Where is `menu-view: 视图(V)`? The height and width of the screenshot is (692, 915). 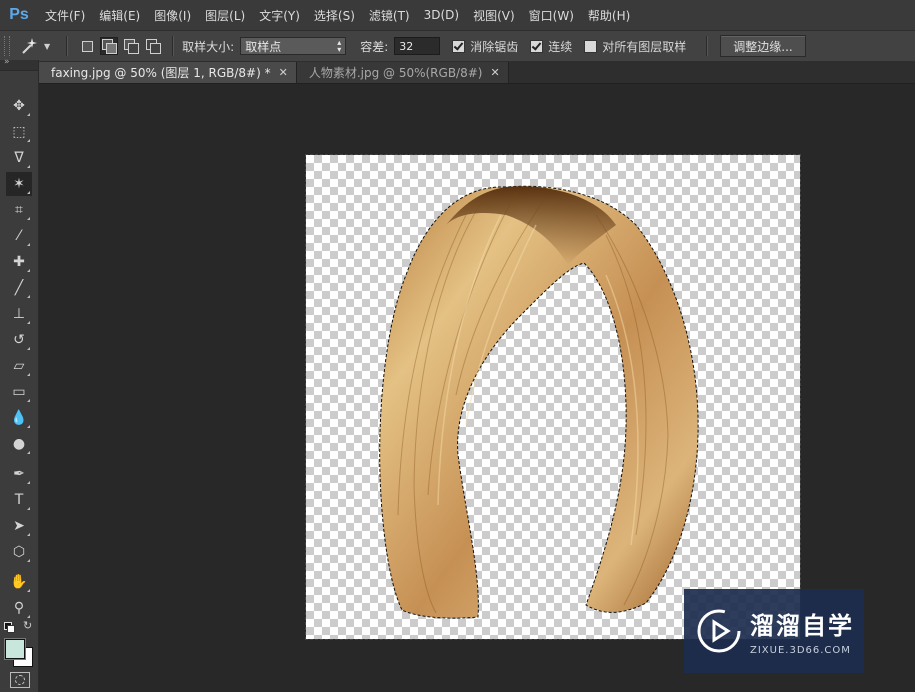
menu-view: 视图(V) is located at coordinates (494, 15).